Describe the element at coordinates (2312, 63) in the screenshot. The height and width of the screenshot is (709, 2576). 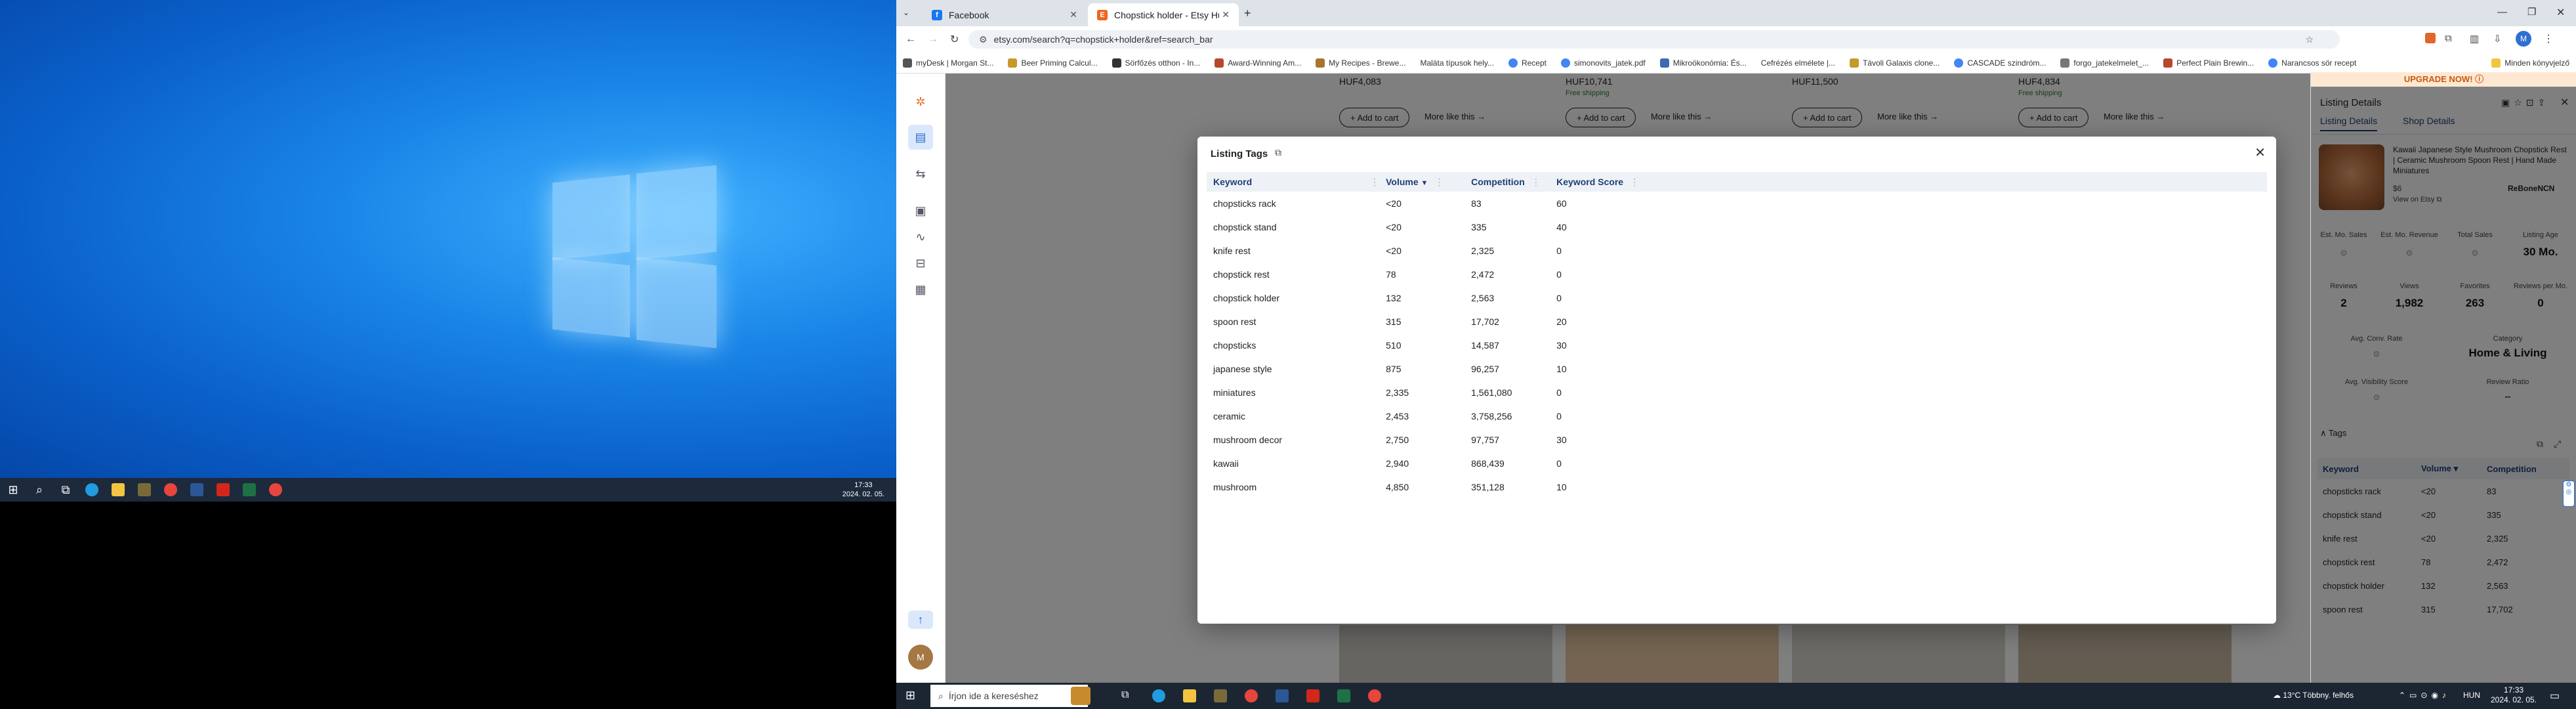
I see `bookmark-item: Narancsos sör recept` at that location.